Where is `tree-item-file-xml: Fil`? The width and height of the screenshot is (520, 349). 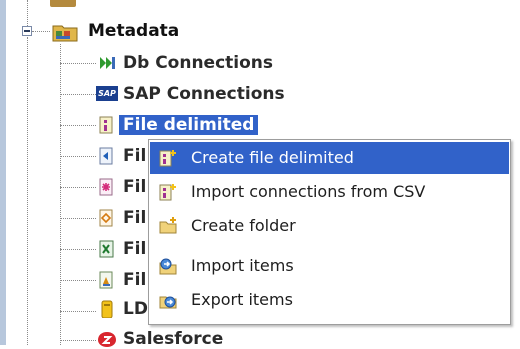
tree-item-file-xml: Fil is located at coordinates (134, 218).